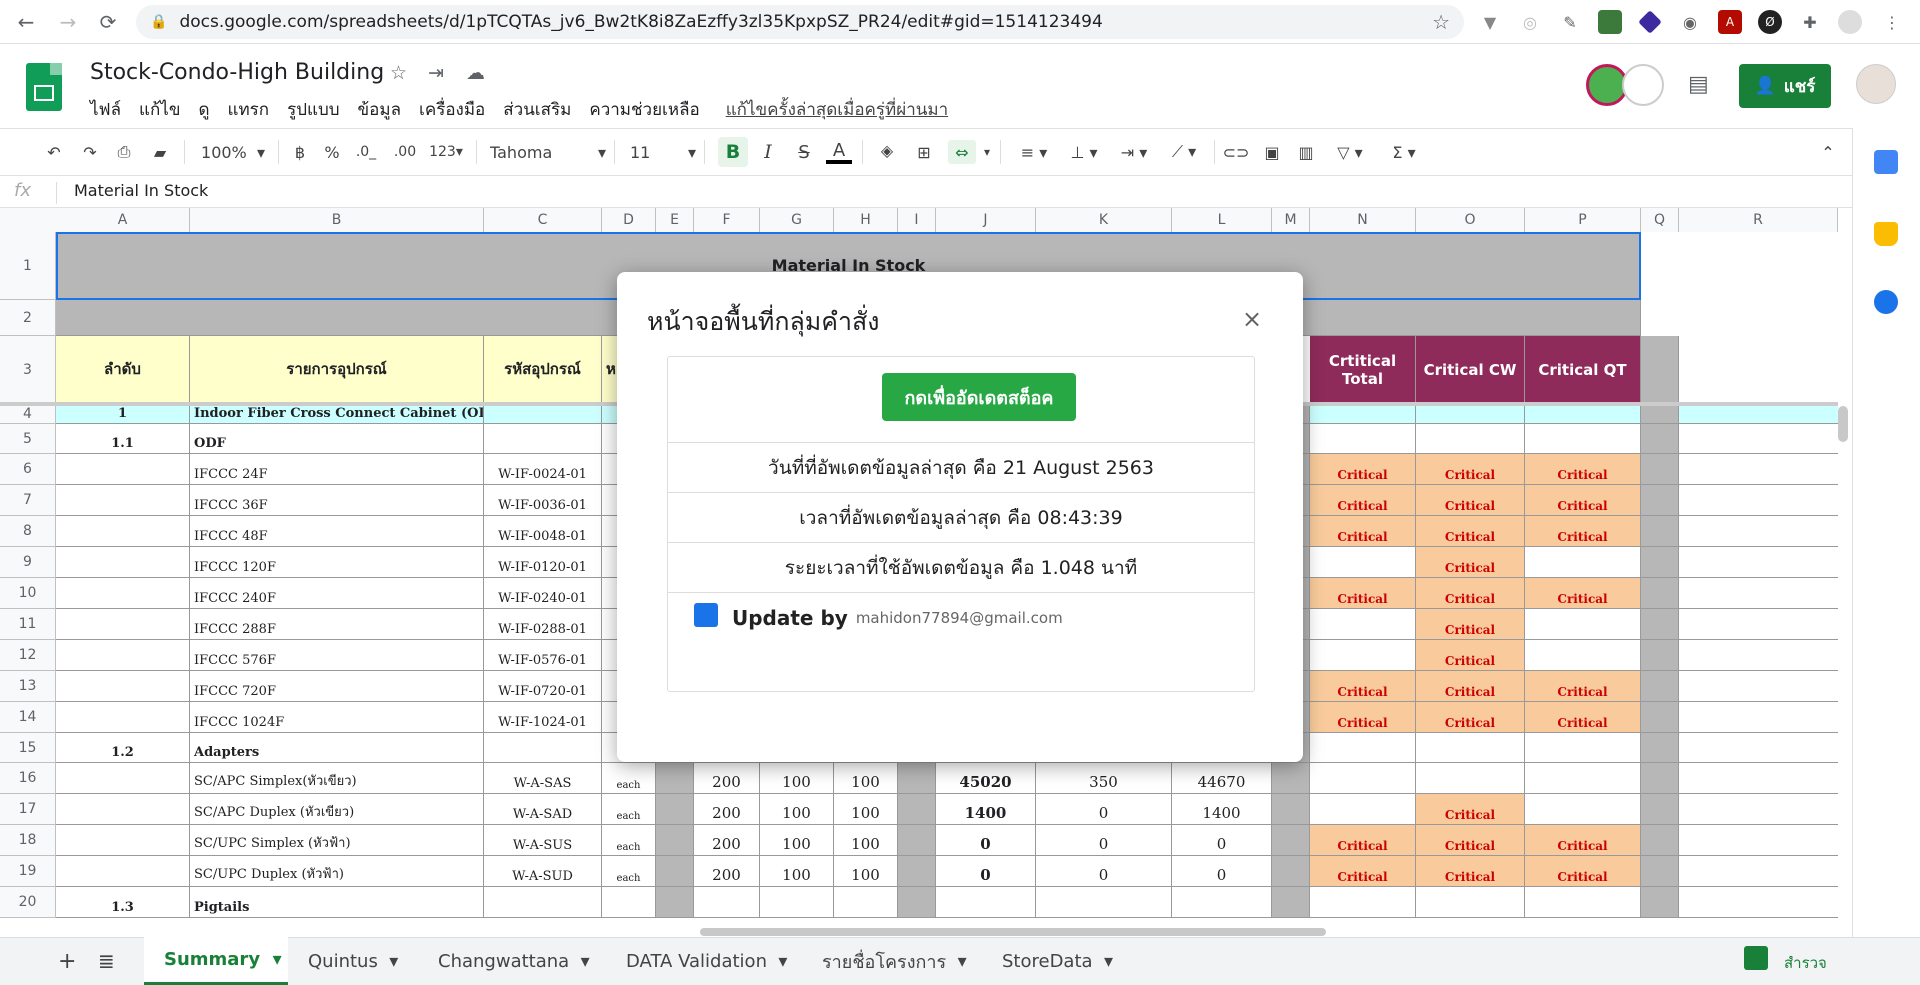 This screenshot has height=985, width=1920. I want to click on all-sheets-icon: ≣, so click(106, 961).